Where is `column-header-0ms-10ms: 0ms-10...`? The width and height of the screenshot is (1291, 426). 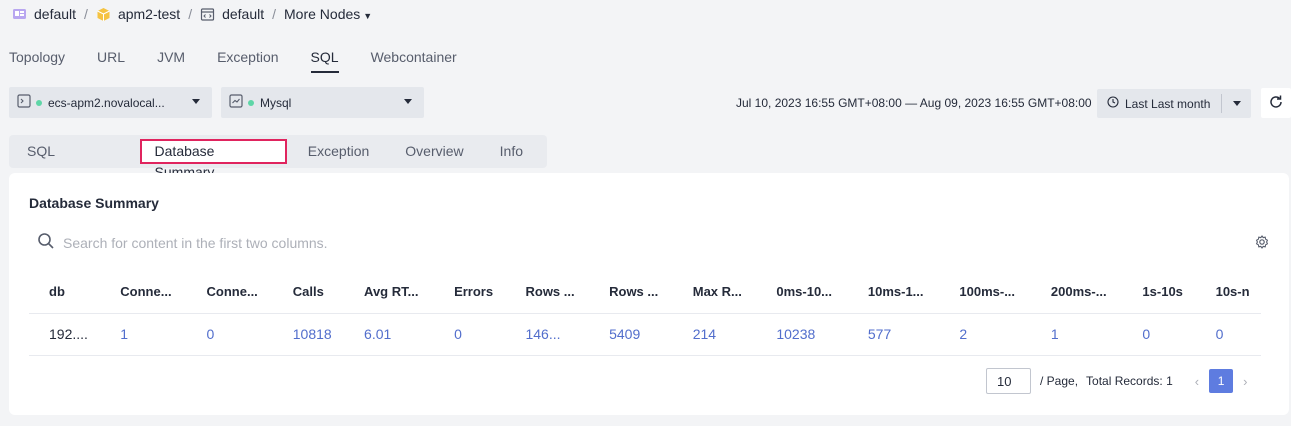
column-header-0ms-10ms: 0ms-10... is located at coordinates (802, 292).